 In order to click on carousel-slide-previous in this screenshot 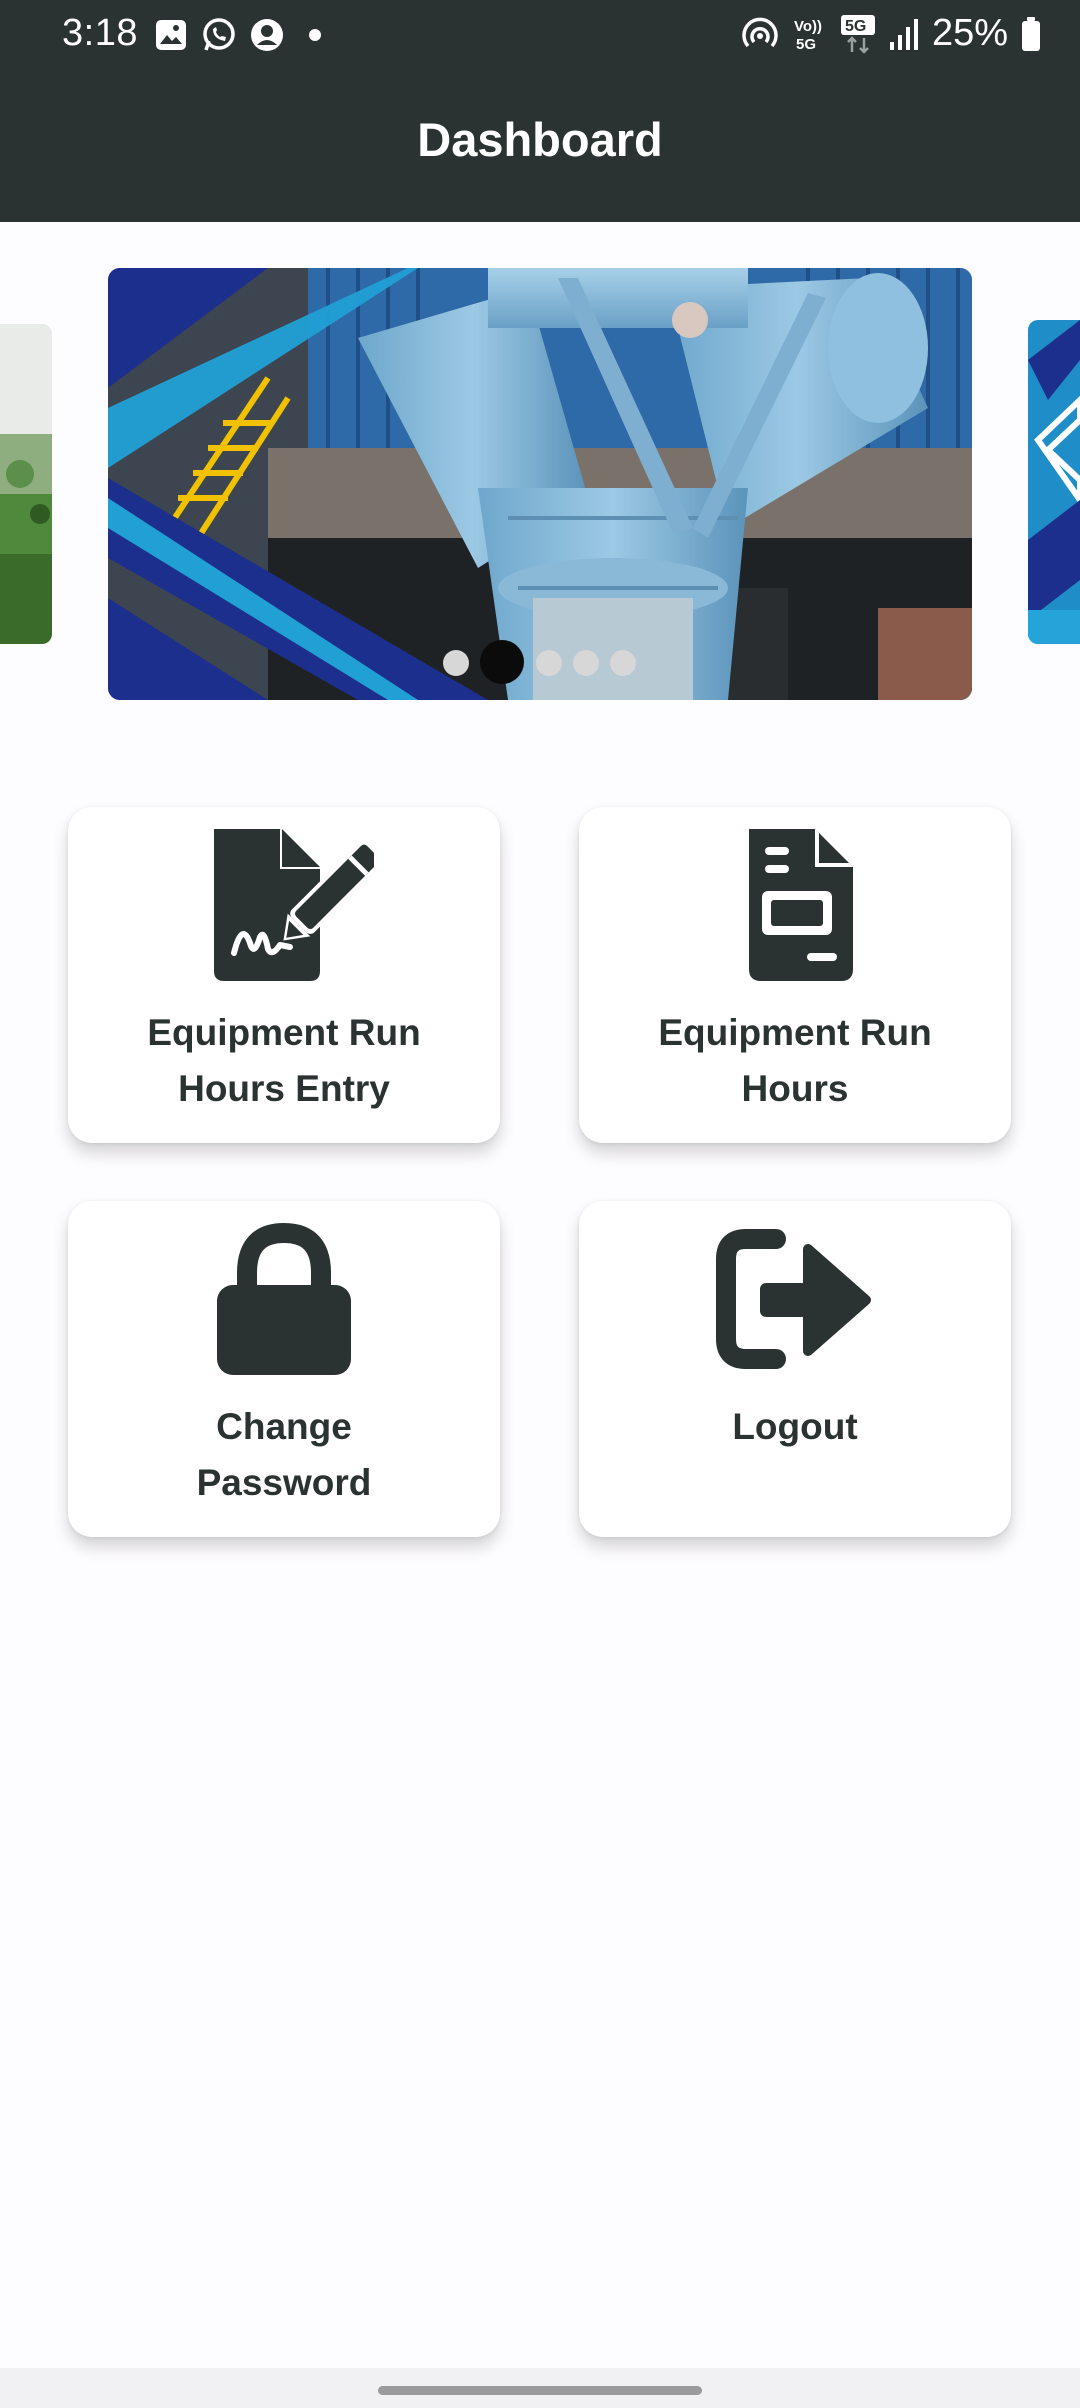, I will do `click(26, 484)`.